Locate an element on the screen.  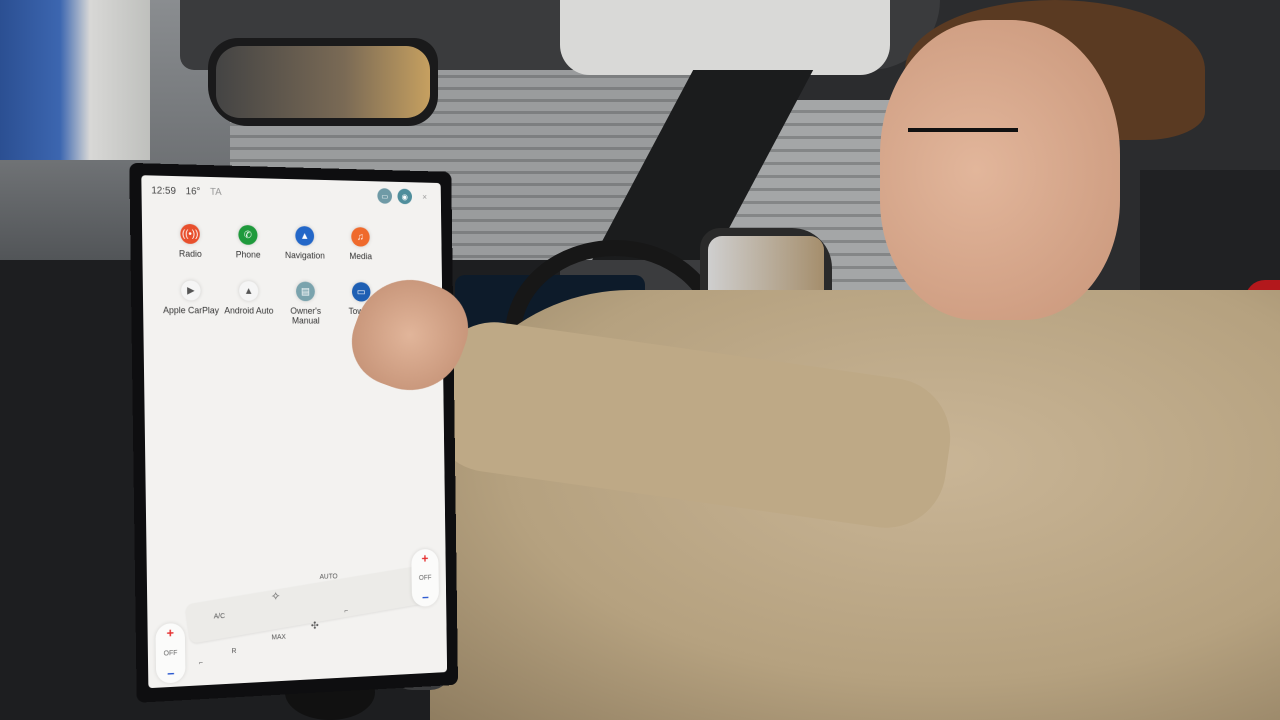
climate-controls: + OFF − + OFF − A/C AUTO ✧ MAX R ✣ ⌐ ⌐ is located at coordinates (297, 618).